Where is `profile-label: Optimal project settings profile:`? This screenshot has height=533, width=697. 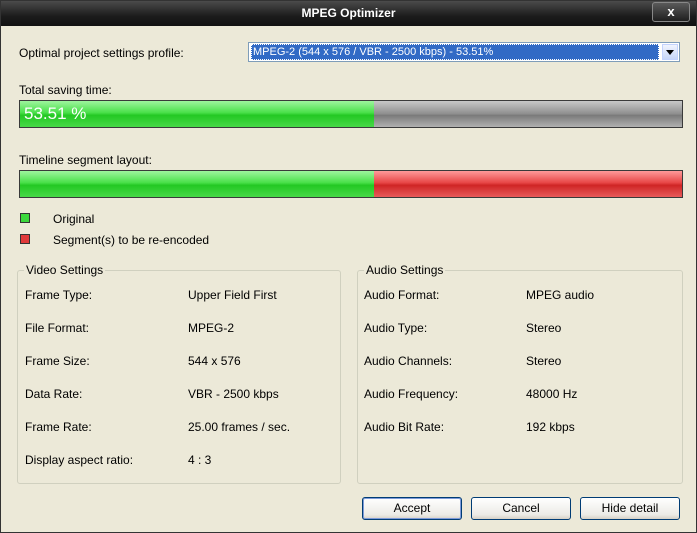
profile-label: Optimal project settings profile: is located at coordinates (101, 53).